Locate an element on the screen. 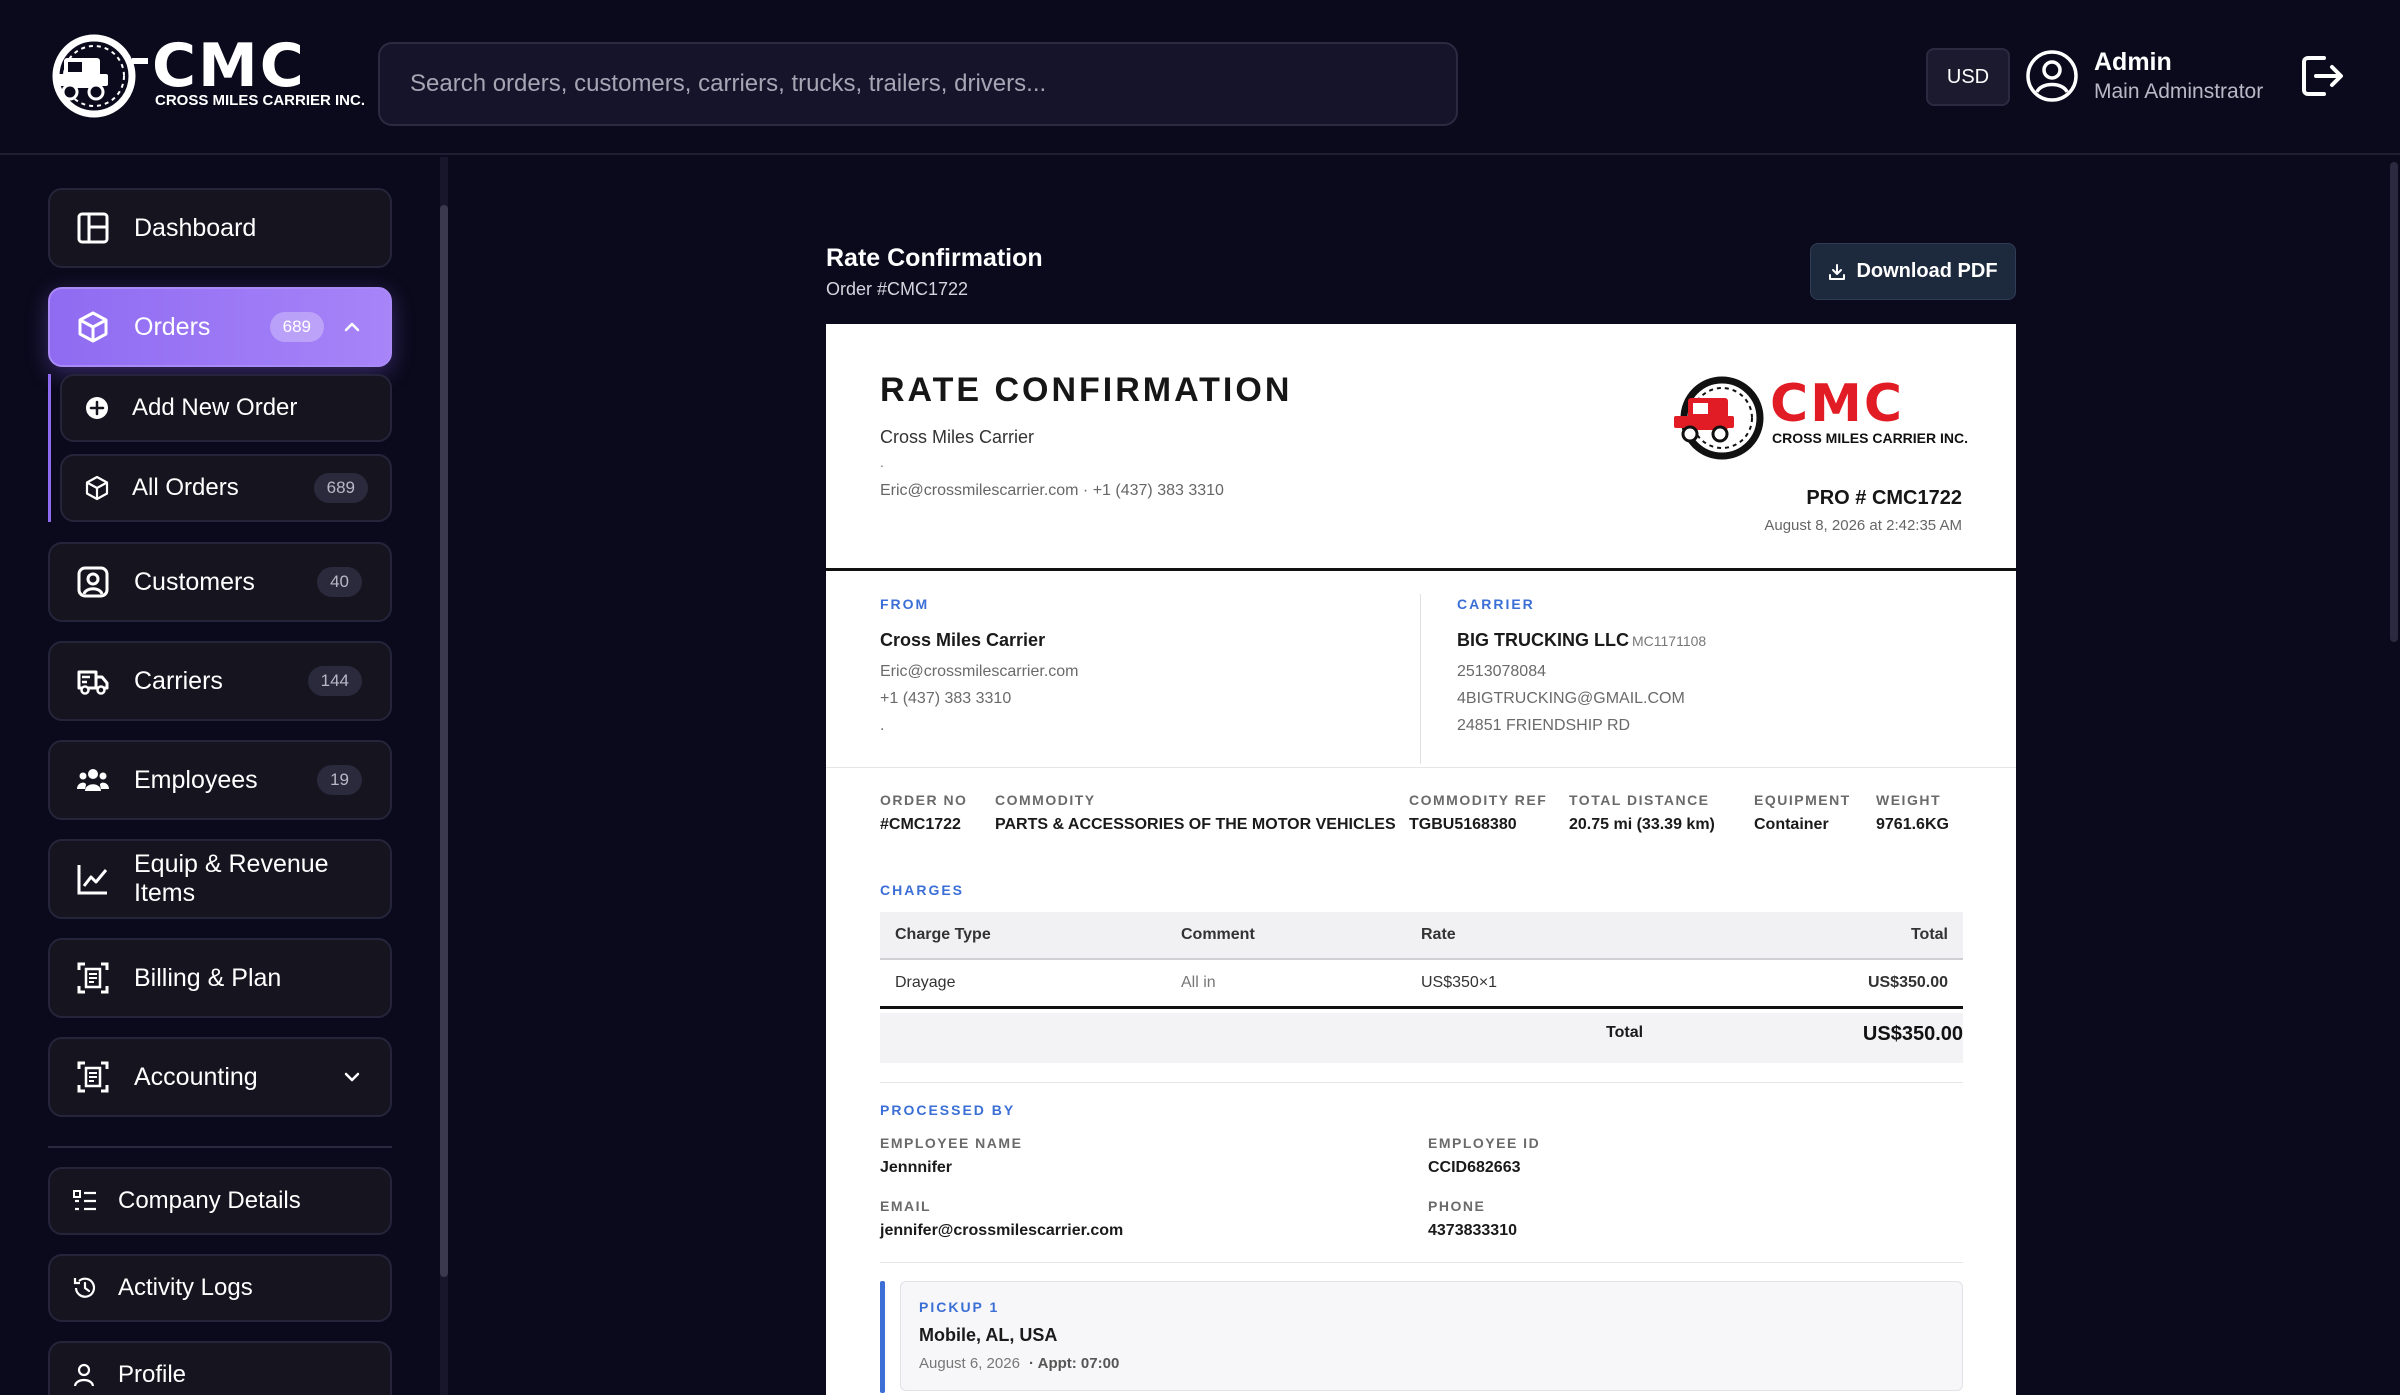  carrier-label: CARRIER is located at coordinates (1496, 604).